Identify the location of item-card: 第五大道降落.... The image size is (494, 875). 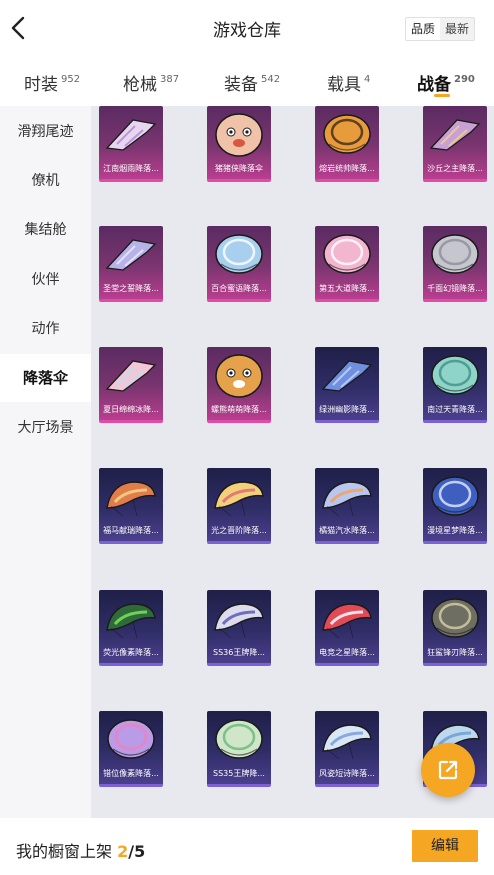
(347, 264).